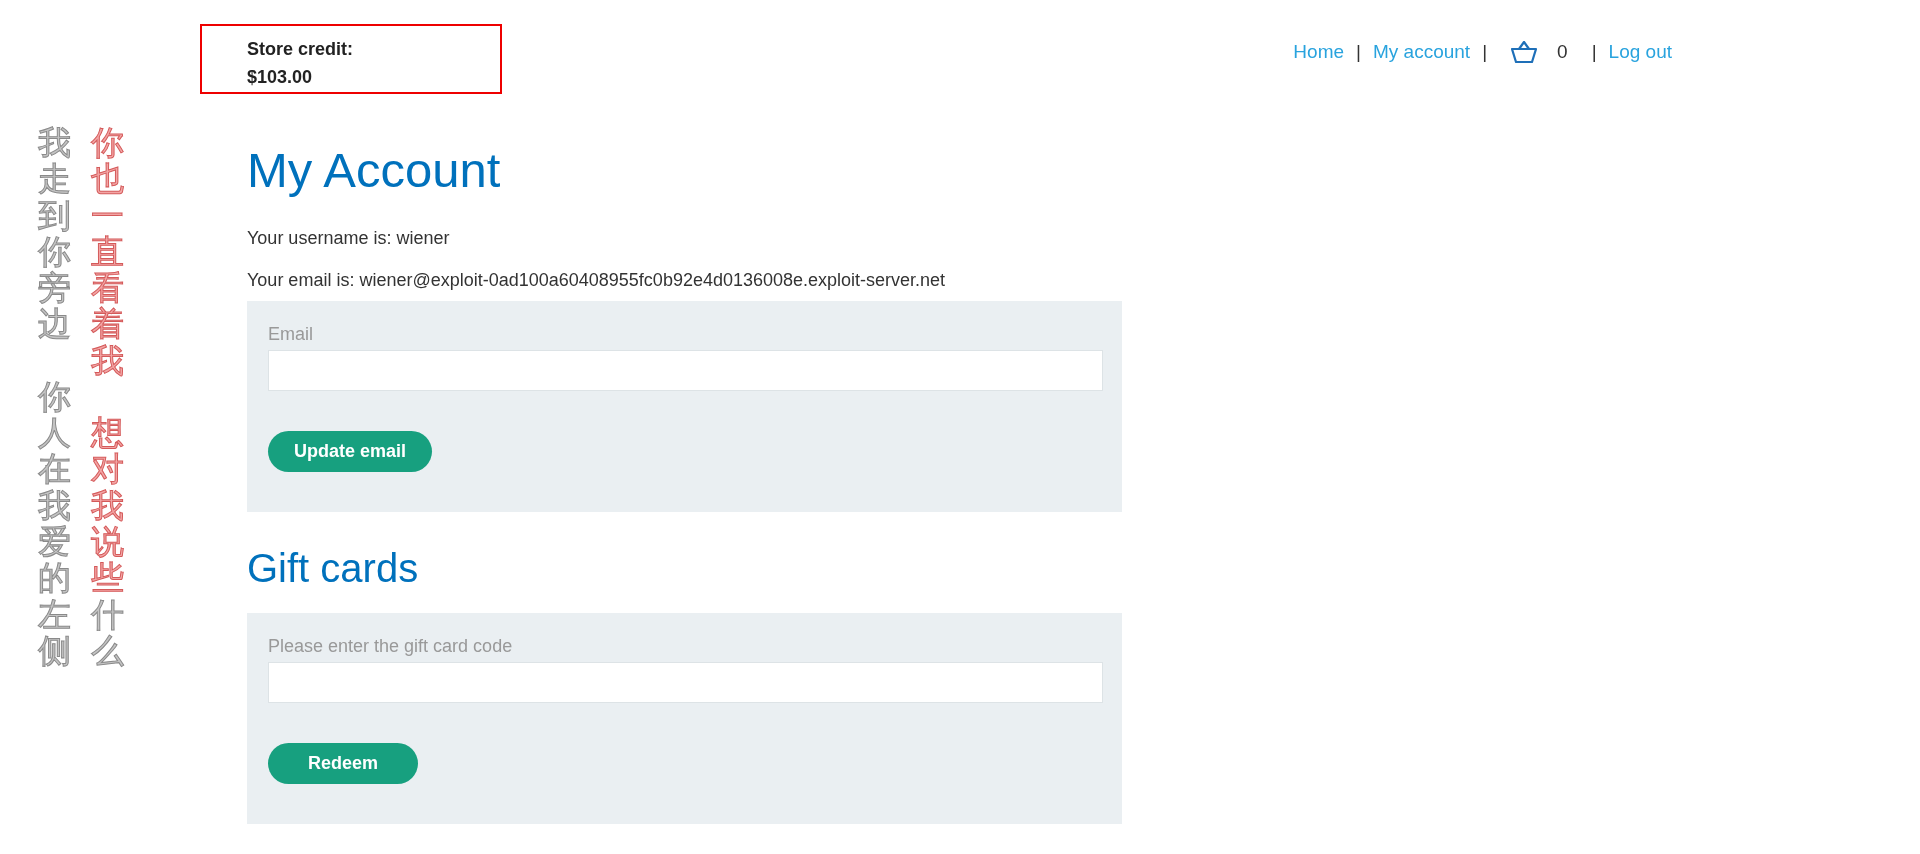 The height and width of the screenshot is (854, 1920). I want to click on page-title: My Account, so click(374, 170).